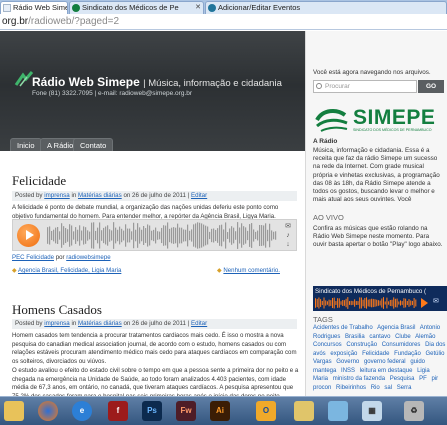 Image resolution: width=447 pixels, height=425 pixels. What do you see at coordinates (338, 411) in the screenshot?
I see `paint-icon` at bounding box center [338, 411].